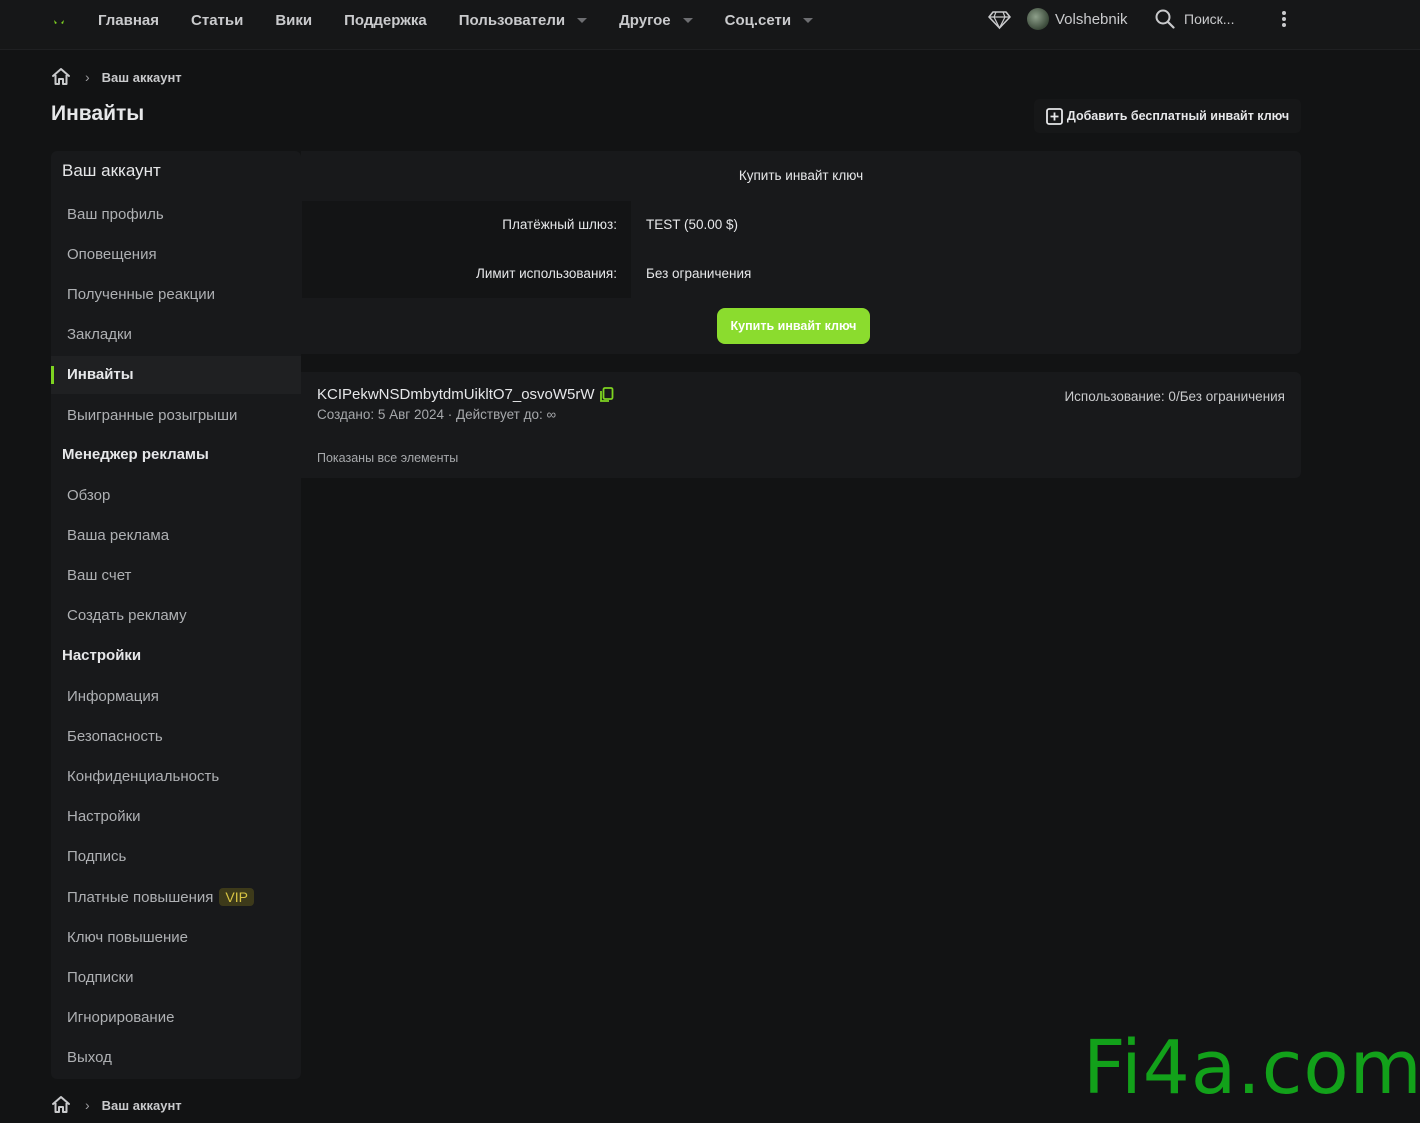  I want to click on breadcrumb-bottom: › Ваш аккаунт, so click(116, 1105).